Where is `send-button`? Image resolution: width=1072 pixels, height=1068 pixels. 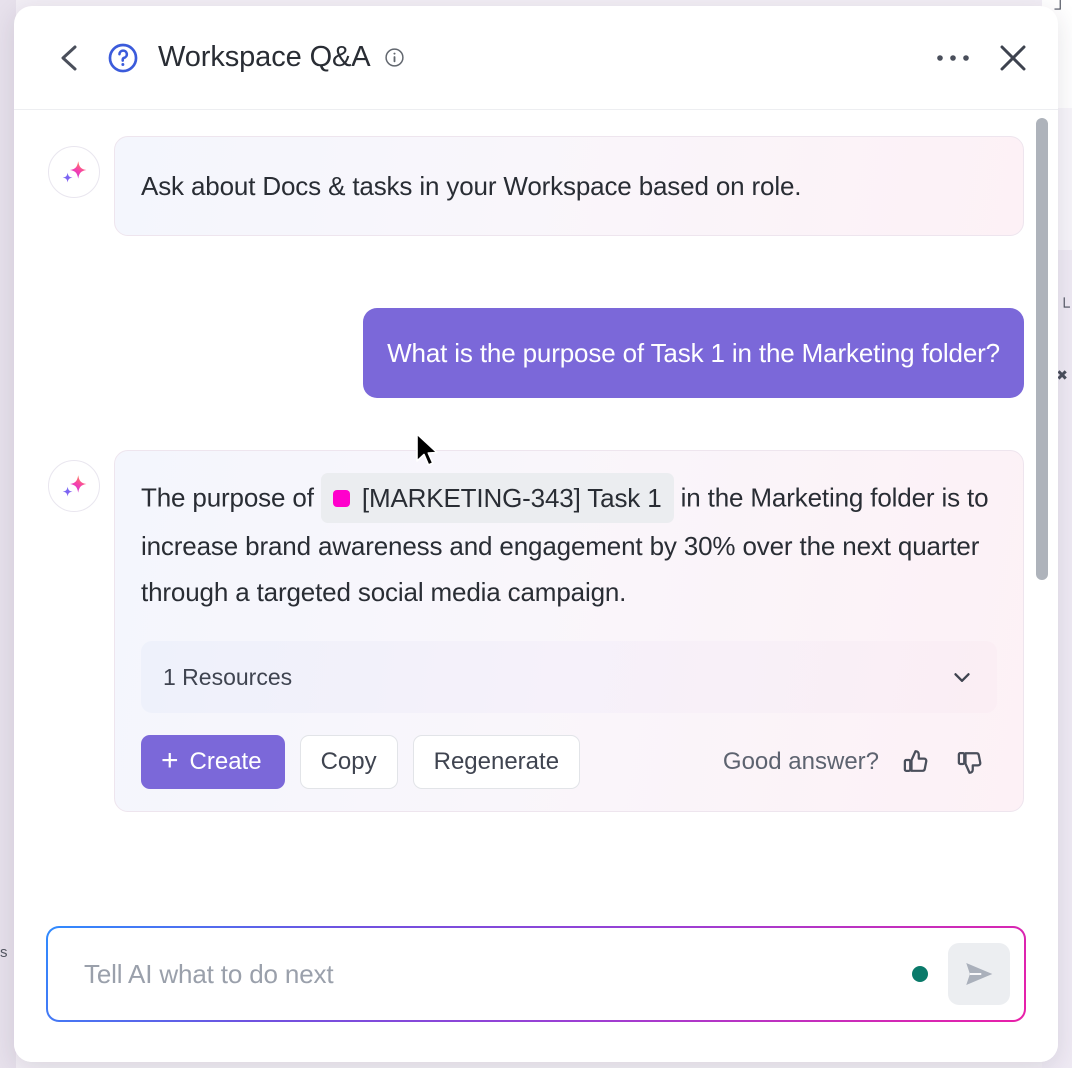
send-button is located at coordinates (979, 974).